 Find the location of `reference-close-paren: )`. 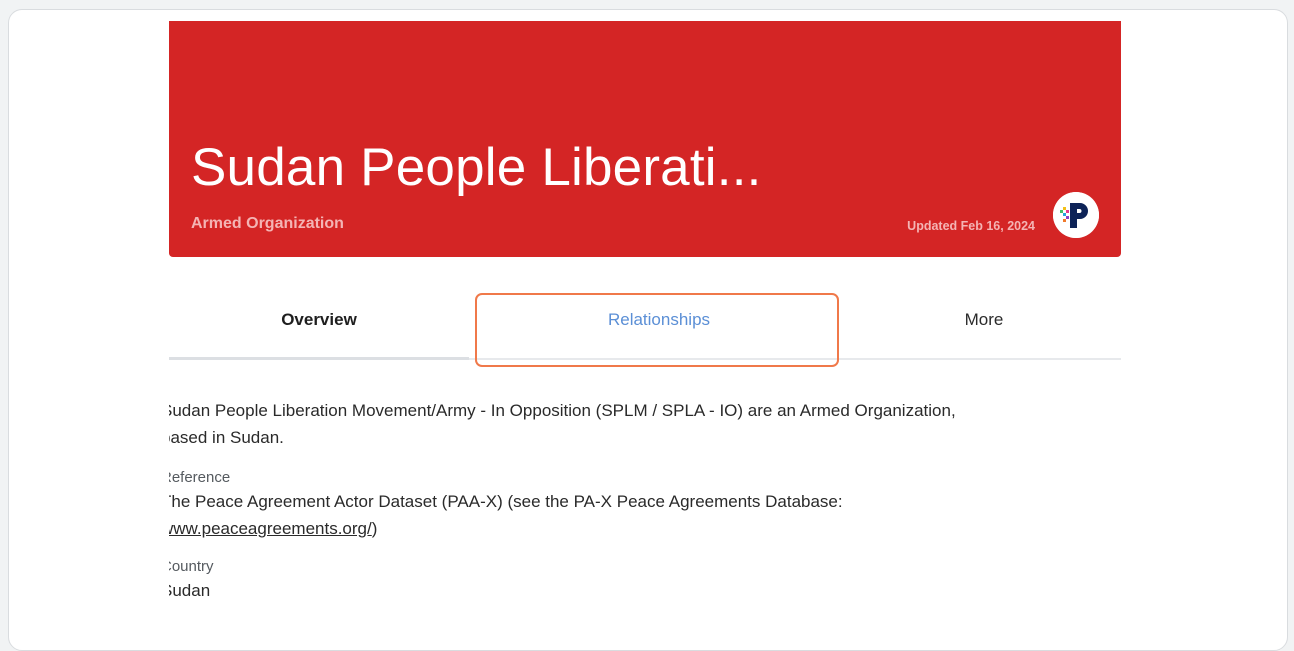

reference-close-paren: ) is located at coordinates (374, 528).